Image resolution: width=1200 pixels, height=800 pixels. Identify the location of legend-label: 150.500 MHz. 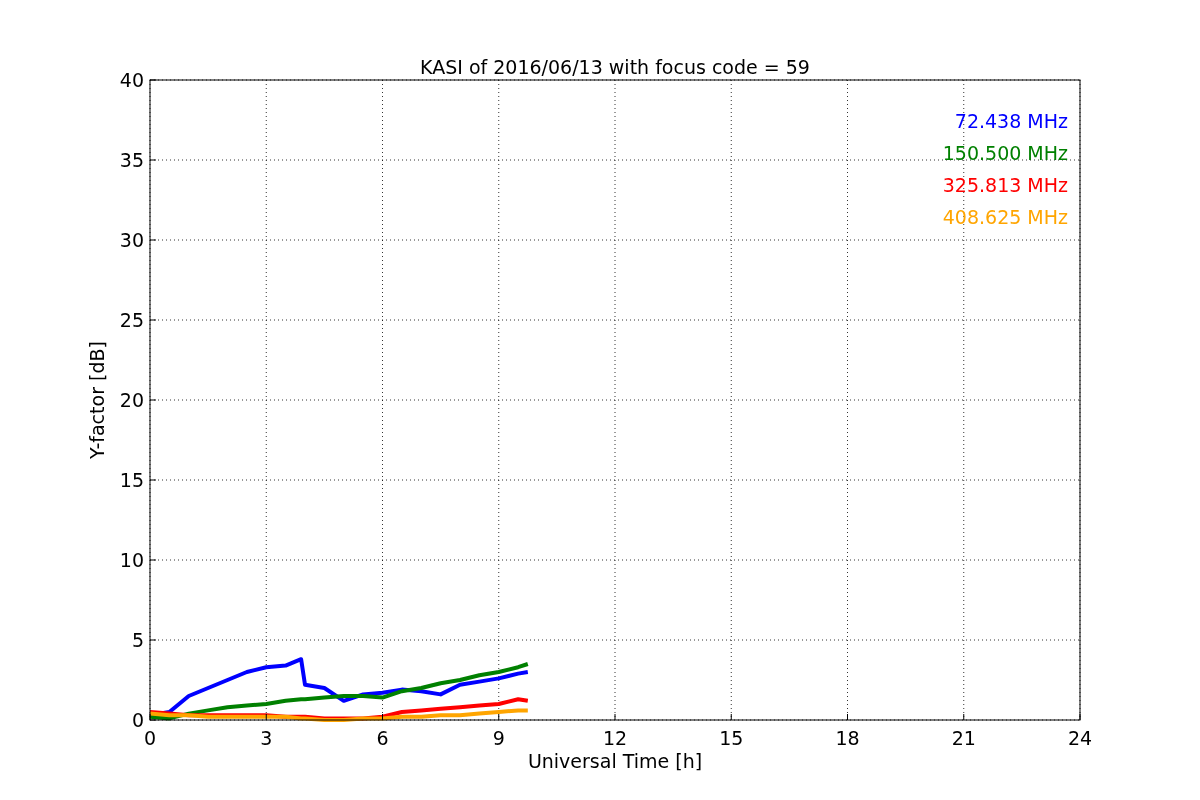
(1005, 153).